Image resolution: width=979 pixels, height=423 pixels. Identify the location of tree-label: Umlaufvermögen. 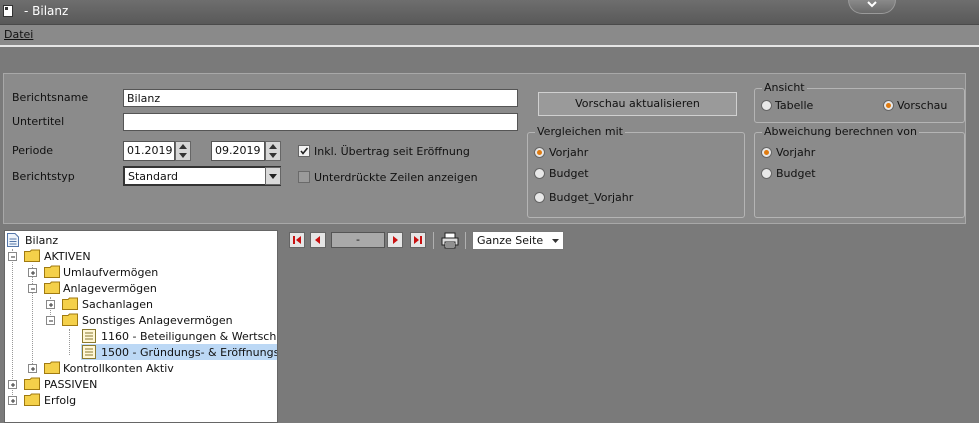
(111, 272).